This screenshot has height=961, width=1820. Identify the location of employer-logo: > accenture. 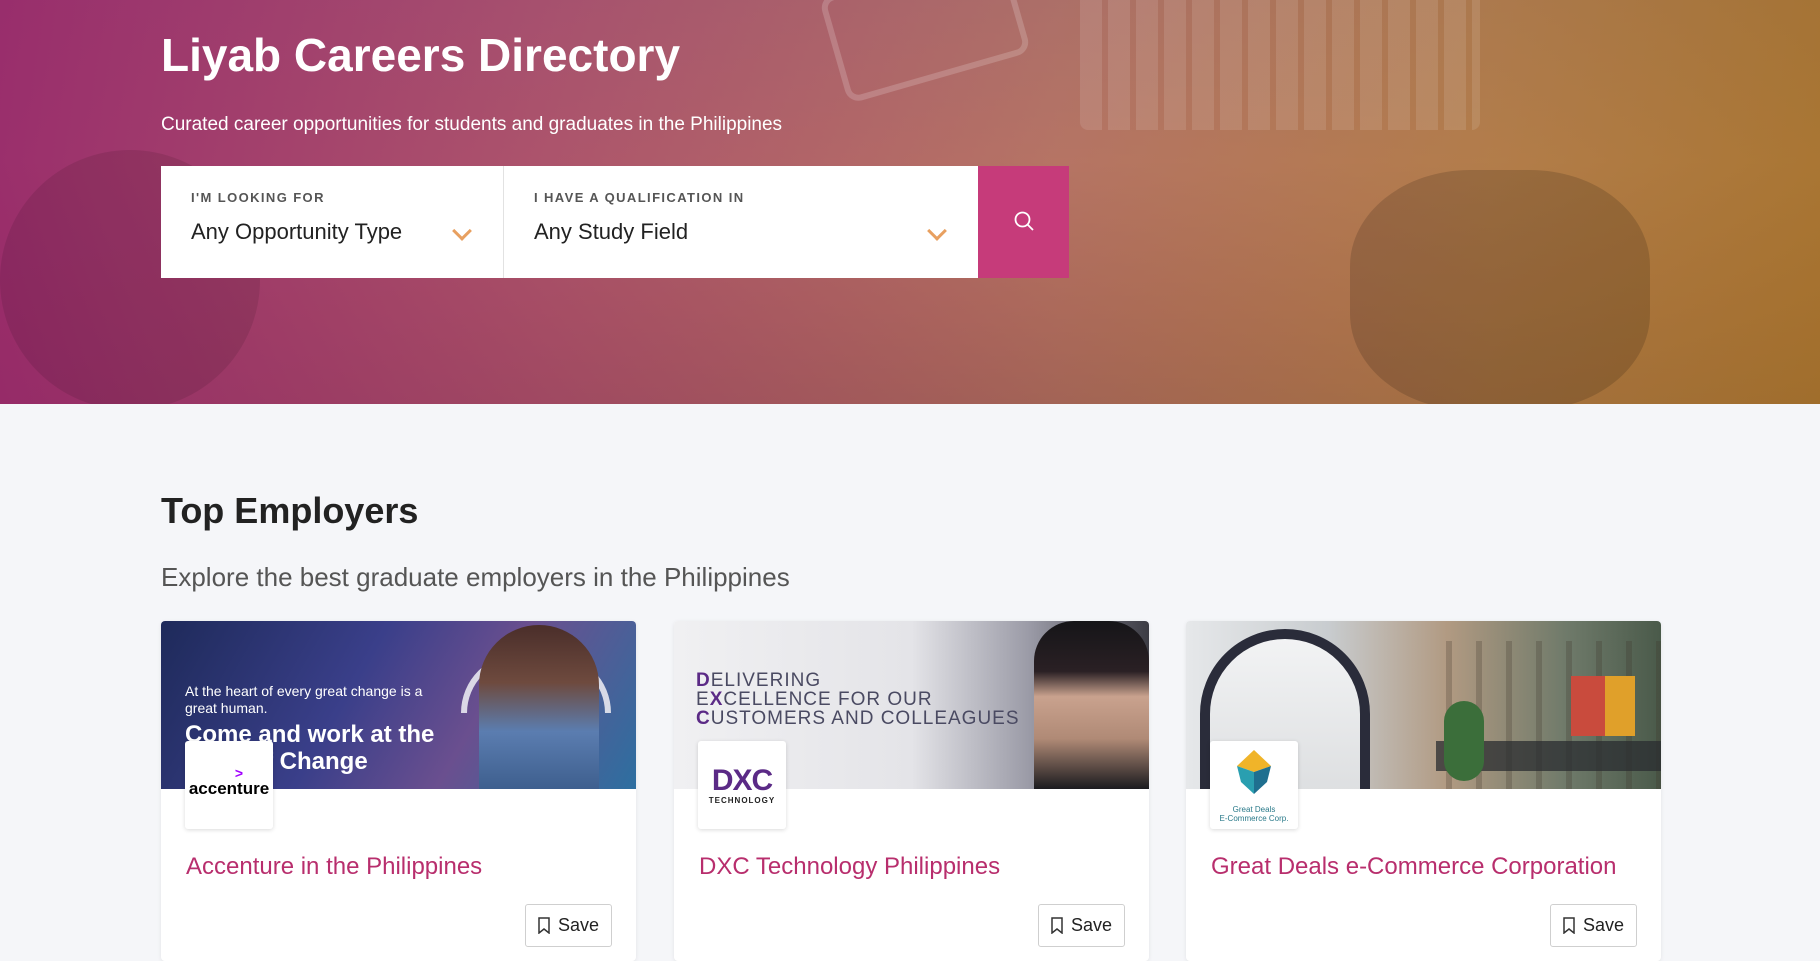
(229, 785).